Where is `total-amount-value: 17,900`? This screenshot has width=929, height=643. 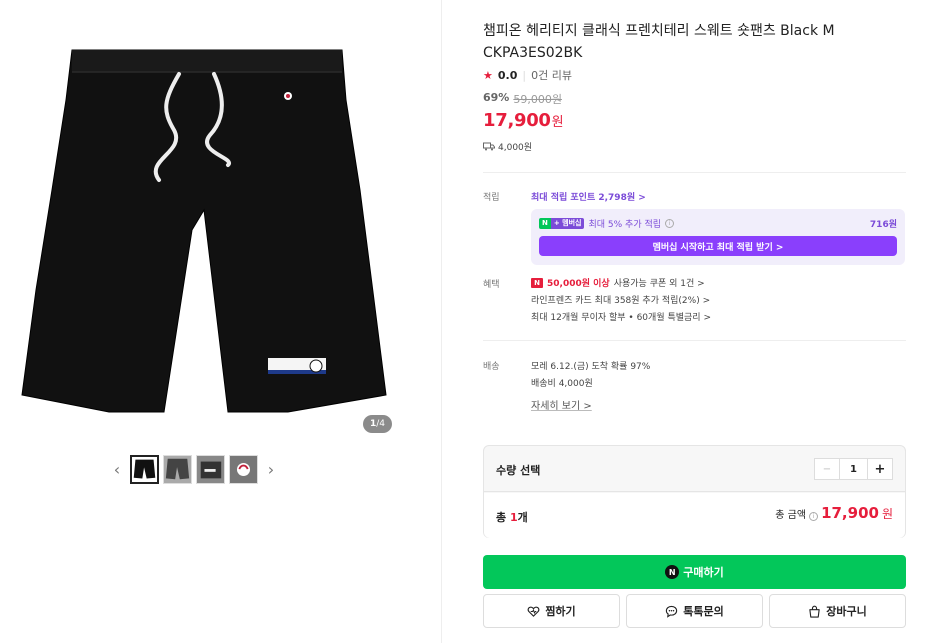
total-amount-value: 17,900 is located at coordinates (850, 513).